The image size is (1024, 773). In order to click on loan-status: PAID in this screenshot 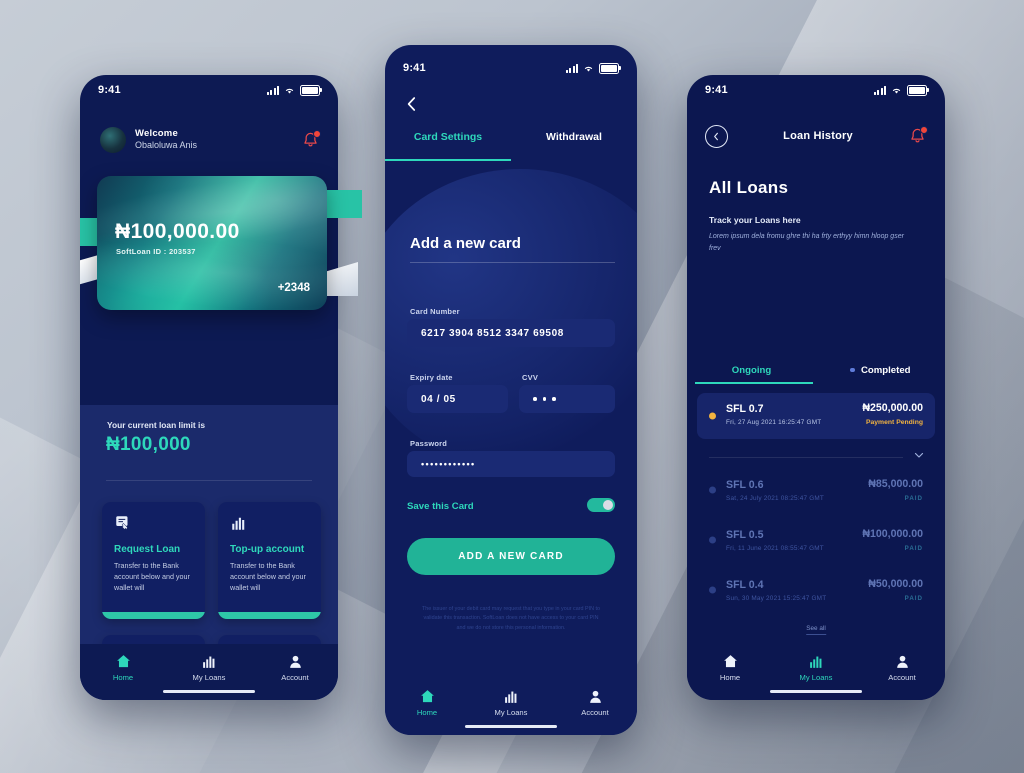, I will do `click(913, 598)`.